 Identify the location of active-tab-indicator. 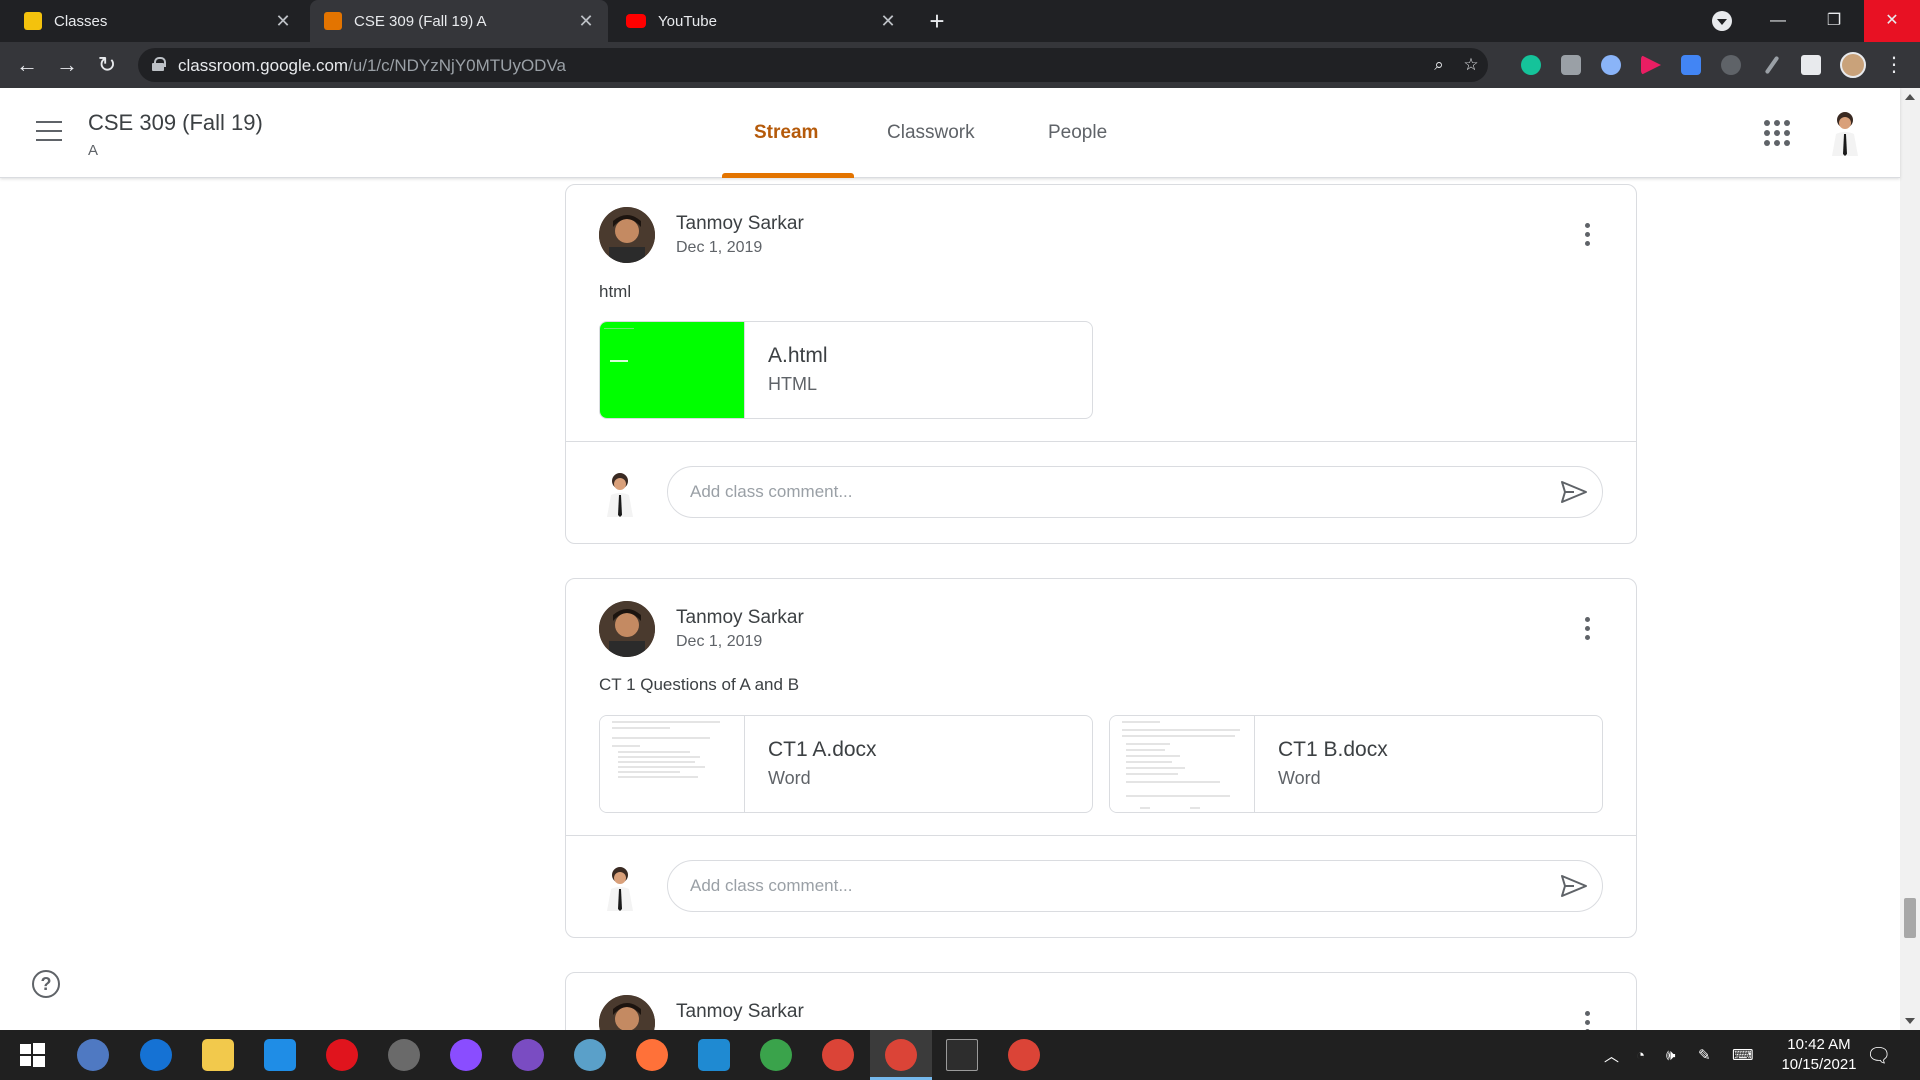
(788, 175).